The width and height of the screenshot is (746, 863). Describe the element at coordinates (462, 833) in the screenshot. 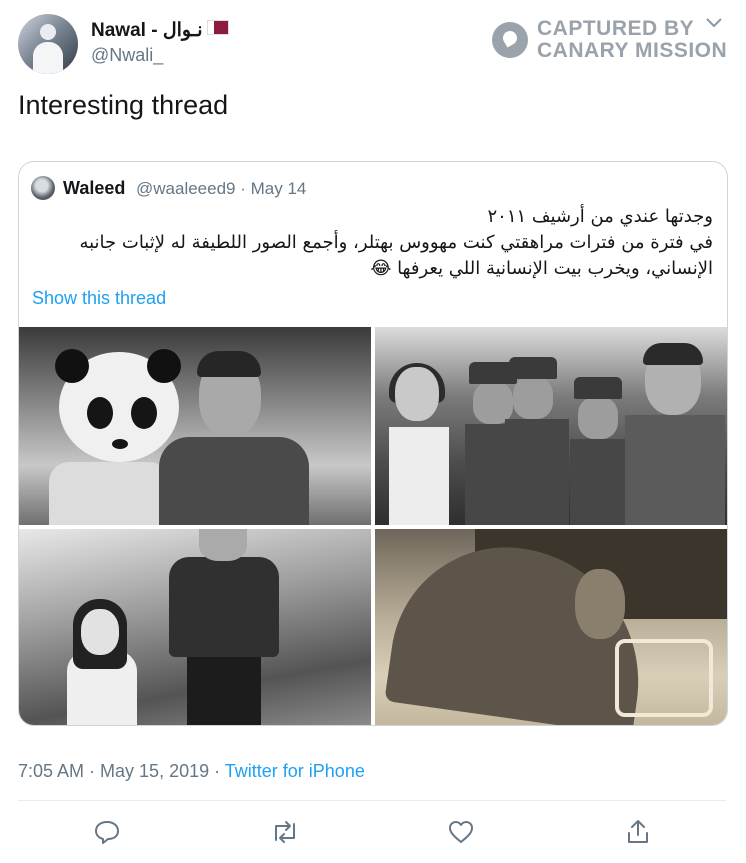

I see `like-icon` at that location.